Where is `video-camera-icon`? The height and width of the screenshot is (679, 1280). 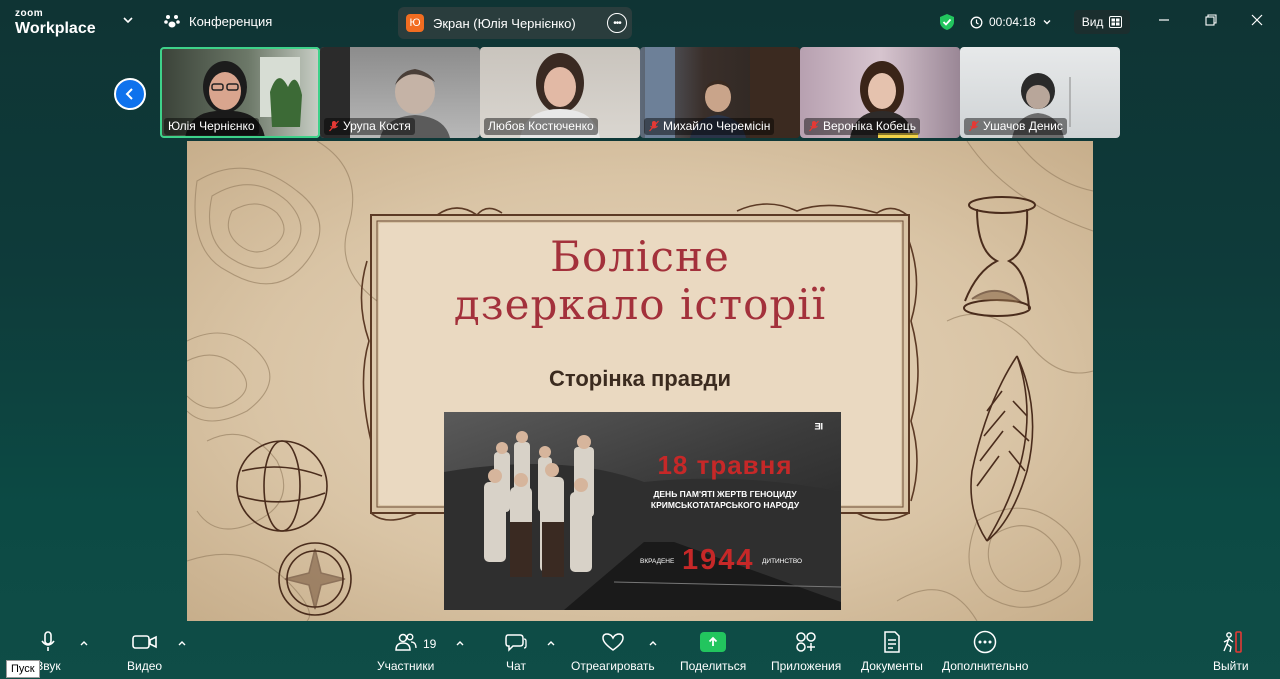 video-camera-icon is located at coordinates (144, 642).